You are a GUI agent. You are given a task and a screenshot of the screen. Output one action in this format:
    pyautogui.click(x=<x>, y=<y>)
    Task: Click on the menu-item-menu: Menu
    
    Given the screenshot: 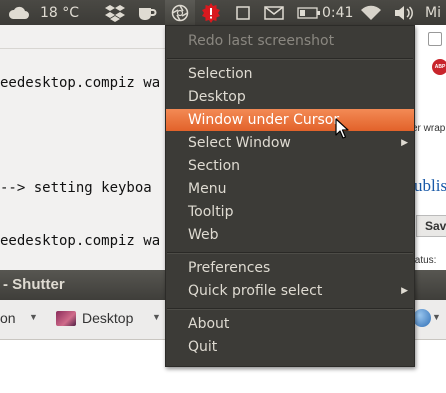 What is the action you would take?
    pyautogui.click(x=290, y=189)
    